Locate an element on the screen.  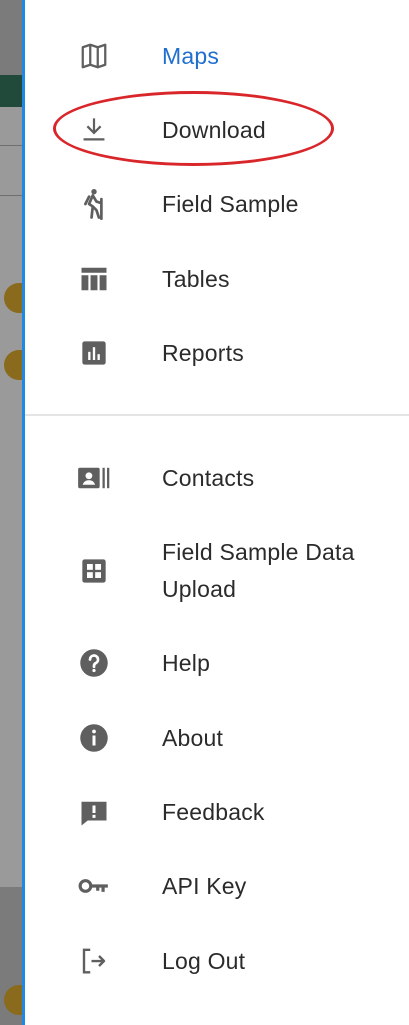
nav-label: Contacts is located at coordinates (208, 478).